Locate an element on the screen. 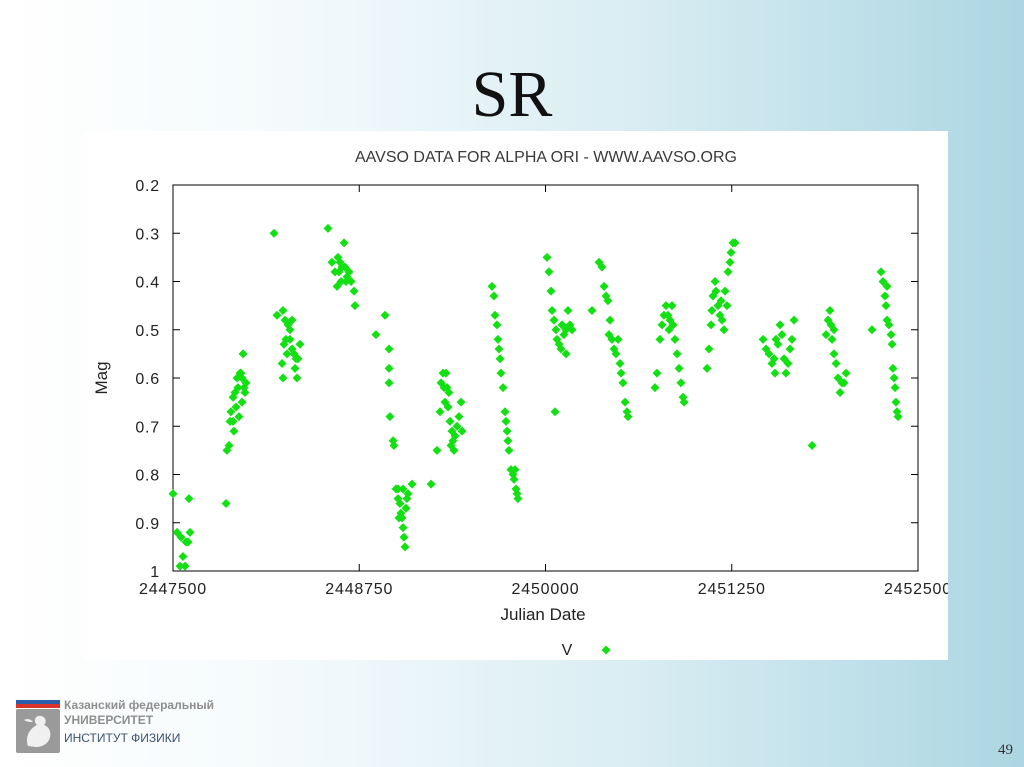 The width and height of the screenshot is (1024, 767). logo-university-line2: УНИВЕРСИТЕТ is located at coordinates (109, 720).